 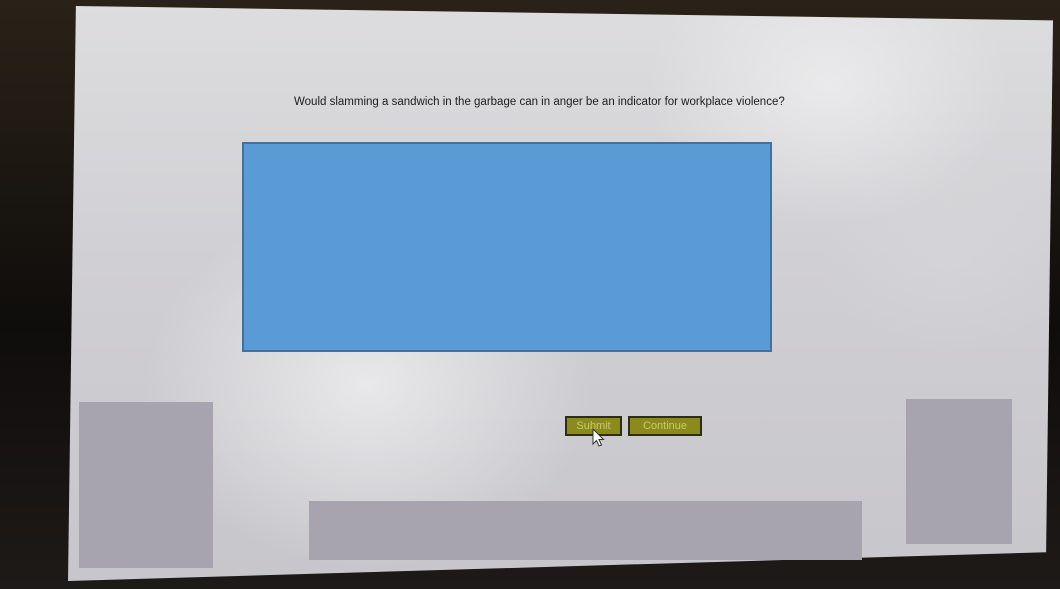 I want to click on continue-button: Continue, so click(x=665, y=426).